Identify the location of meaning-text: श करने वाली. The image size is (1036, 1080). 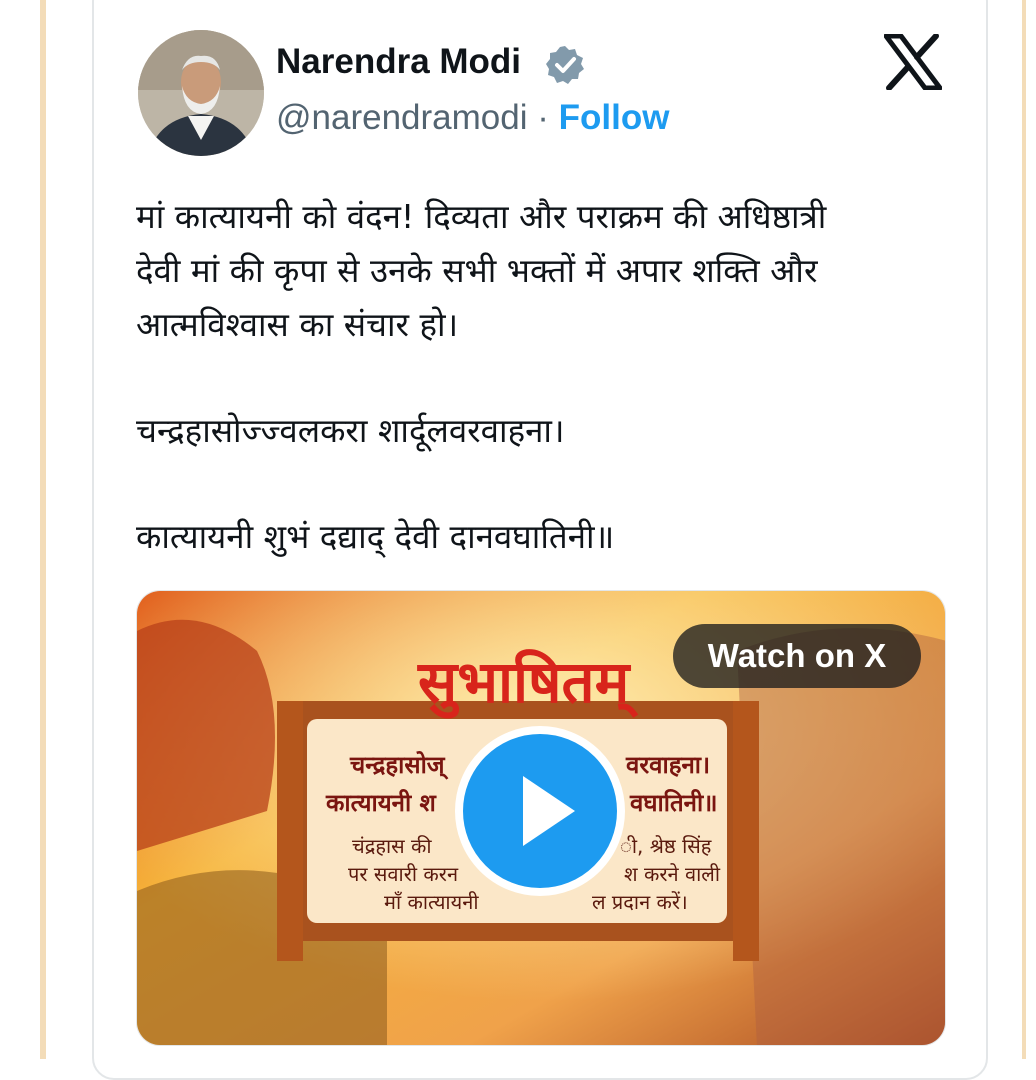
(672, 874).